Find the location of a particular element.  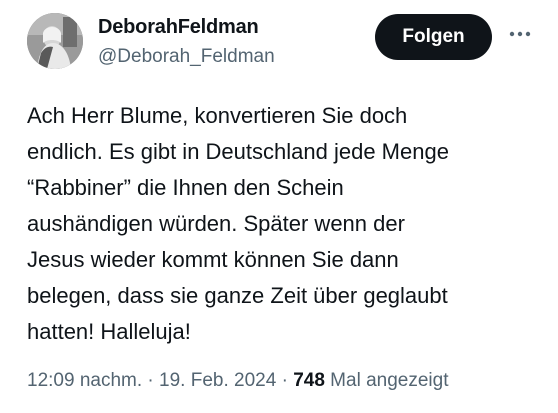

more-options-button is located at coordinates (520, 34).